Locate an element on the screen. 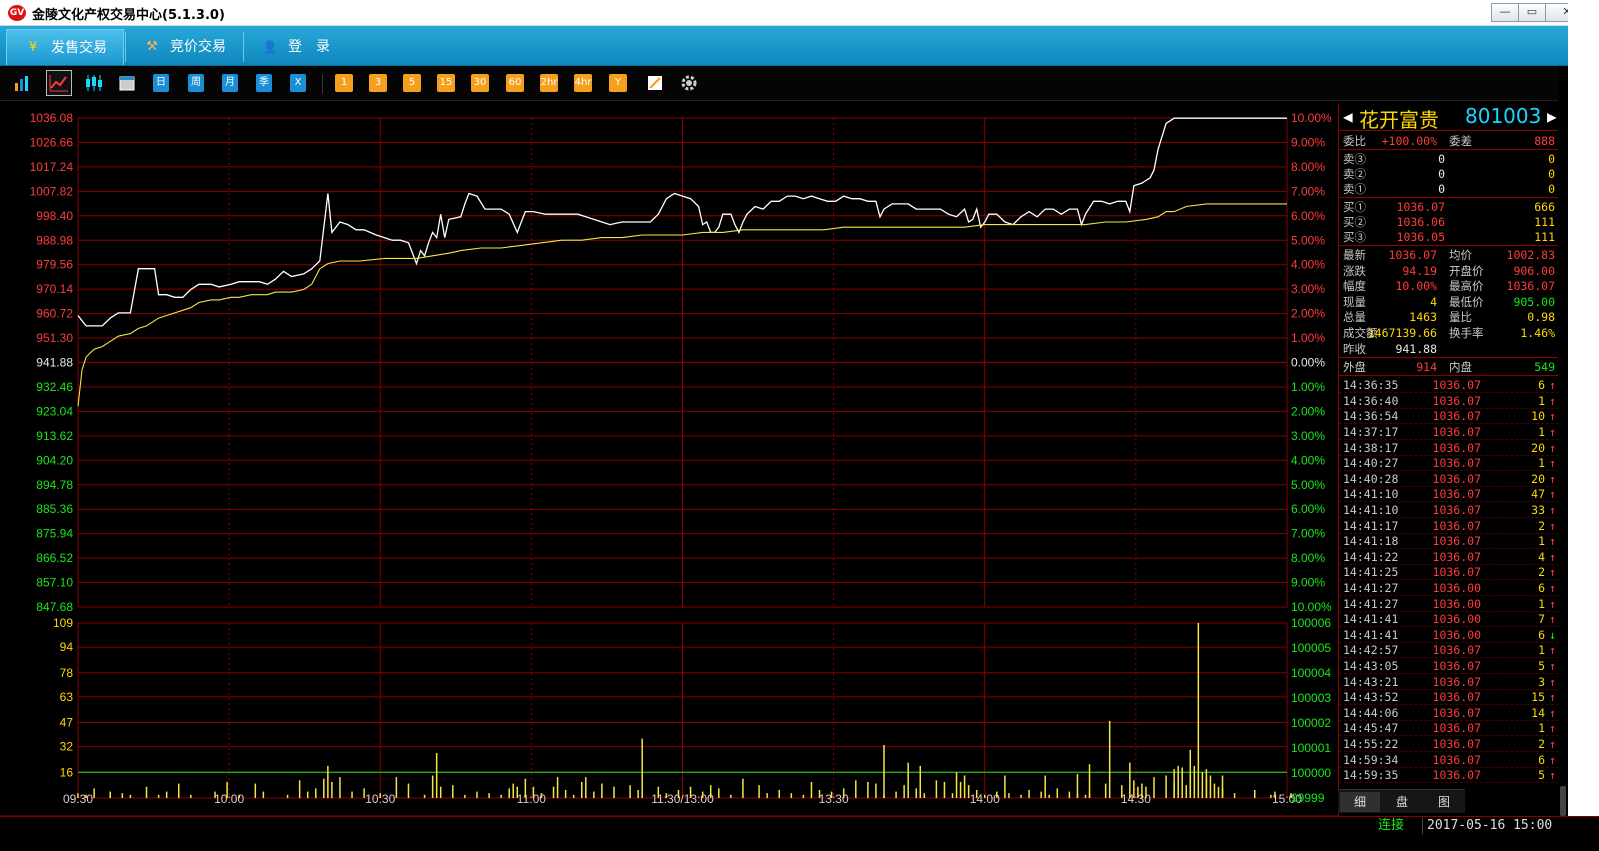 This screenshot has width=1599, height=851. minute-5-button: 5 is located at coordinates (412, 83).